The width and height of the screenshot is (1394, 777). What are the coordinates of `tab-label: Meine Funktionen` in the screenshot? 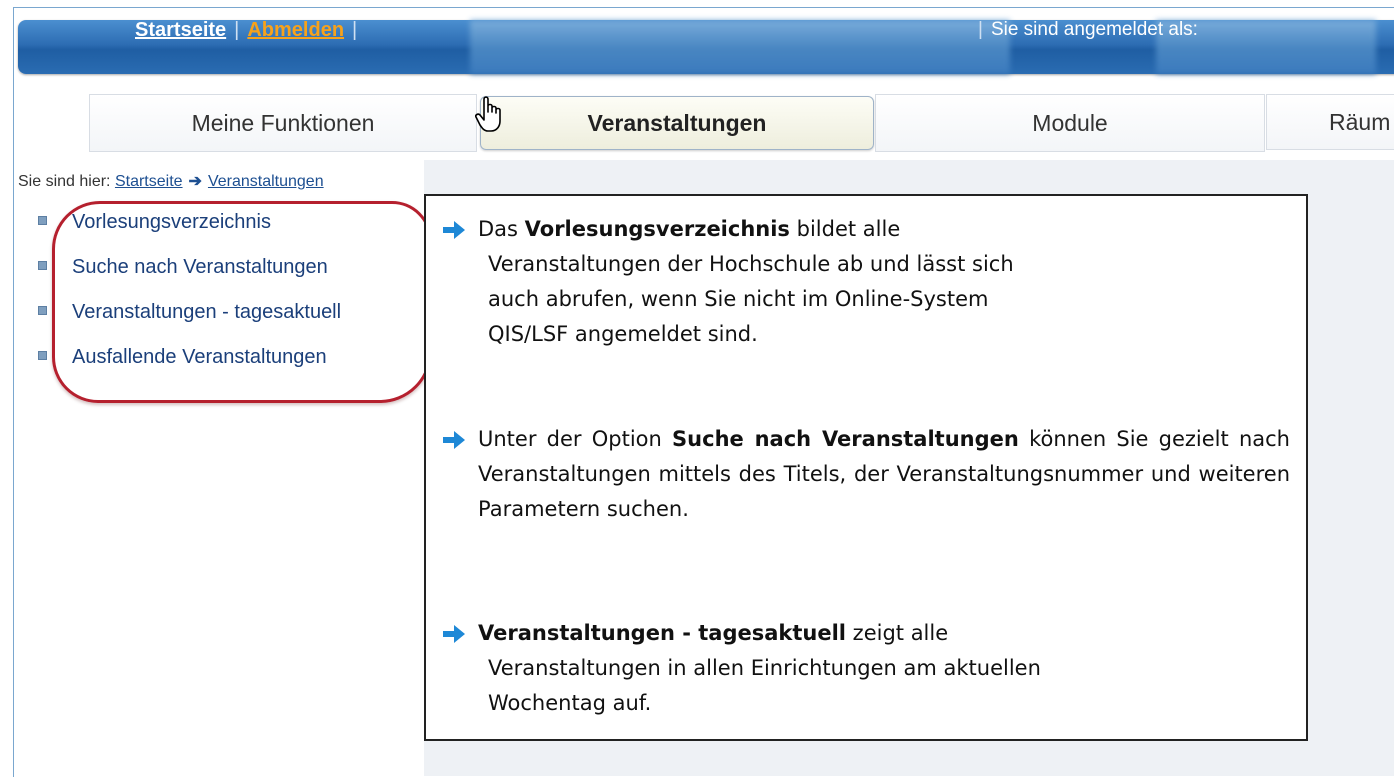 It's located at (283, 122).